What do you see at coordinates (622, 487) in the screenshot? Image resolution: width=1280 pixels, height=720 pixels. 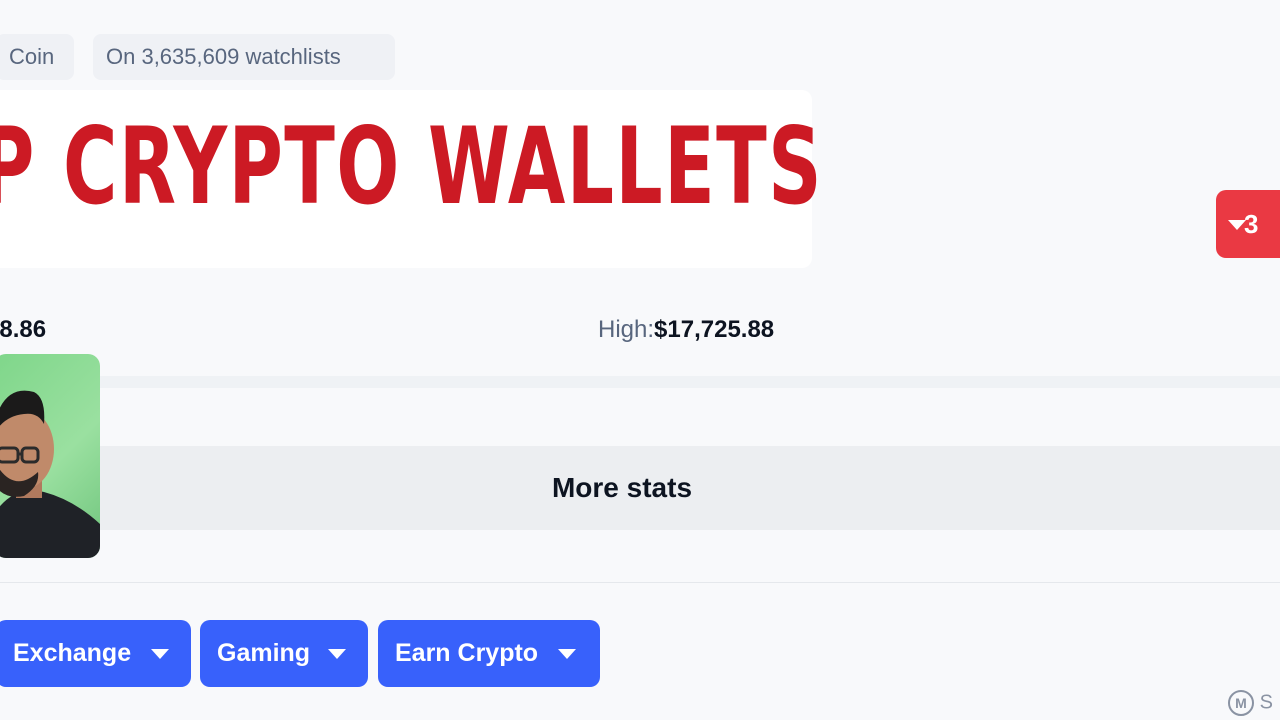 I see `more-stats-label: More stats` at bounding box center [622, 487].